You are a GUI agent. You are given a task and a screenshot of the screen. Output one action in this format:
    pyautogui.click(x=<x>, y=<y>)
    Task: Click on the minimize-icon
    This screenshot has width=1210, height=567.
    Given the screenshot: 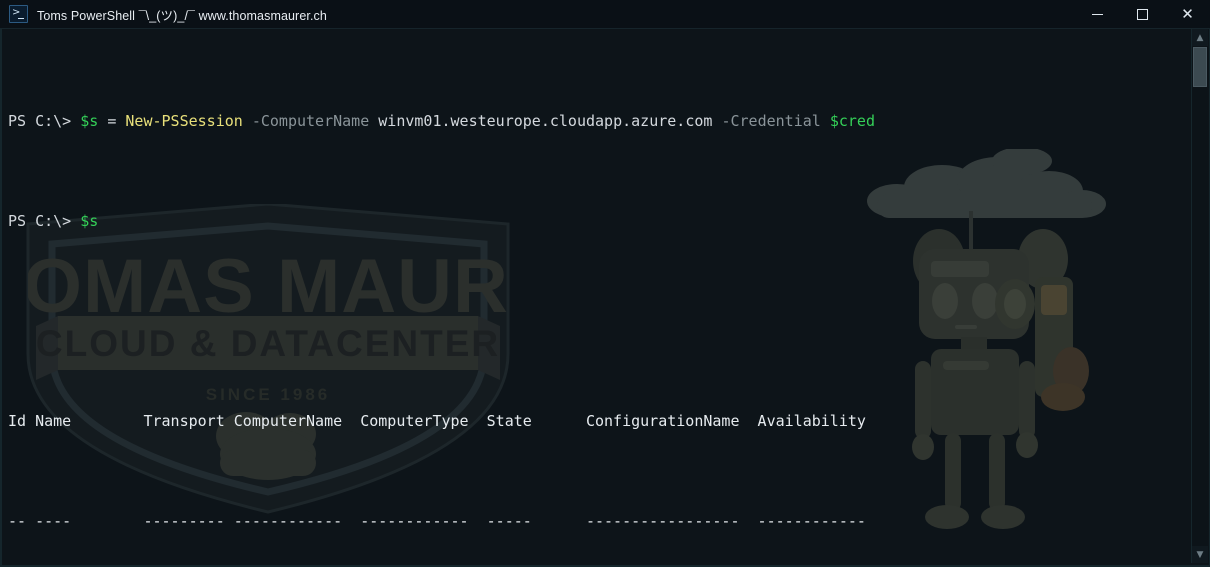 What is the action you would take?
    pyautogui.click(x=1097, y=14)
    